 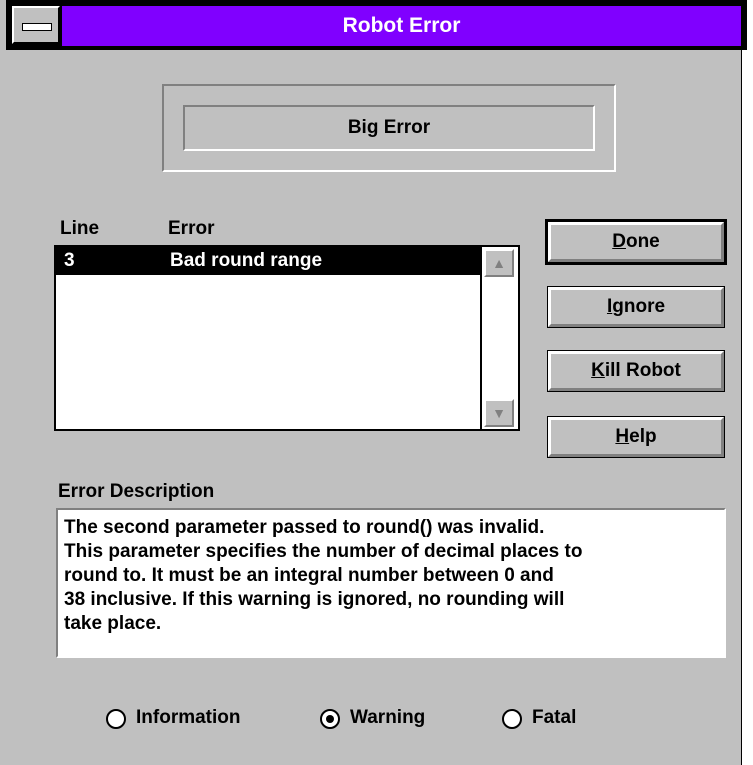 I want to click on help-label: elp, so click(x=643, y=436).